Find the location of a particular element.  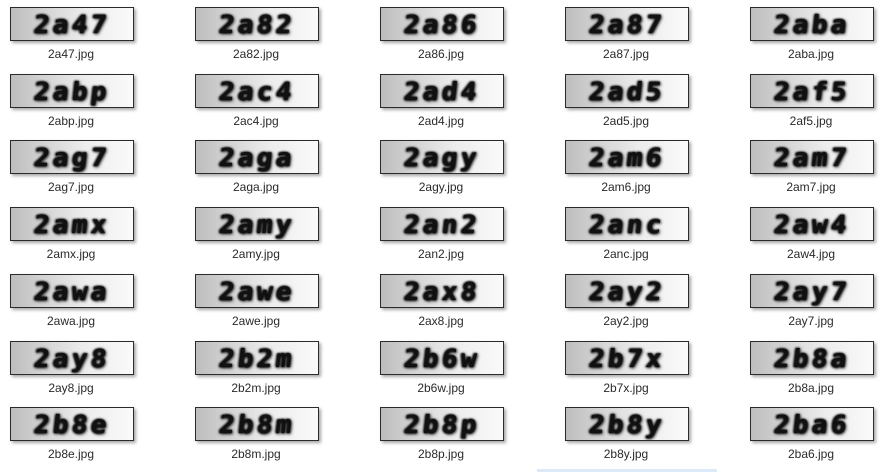

file-item: 2ay2 2ay2.jpg is located at coordinates (640, 304).